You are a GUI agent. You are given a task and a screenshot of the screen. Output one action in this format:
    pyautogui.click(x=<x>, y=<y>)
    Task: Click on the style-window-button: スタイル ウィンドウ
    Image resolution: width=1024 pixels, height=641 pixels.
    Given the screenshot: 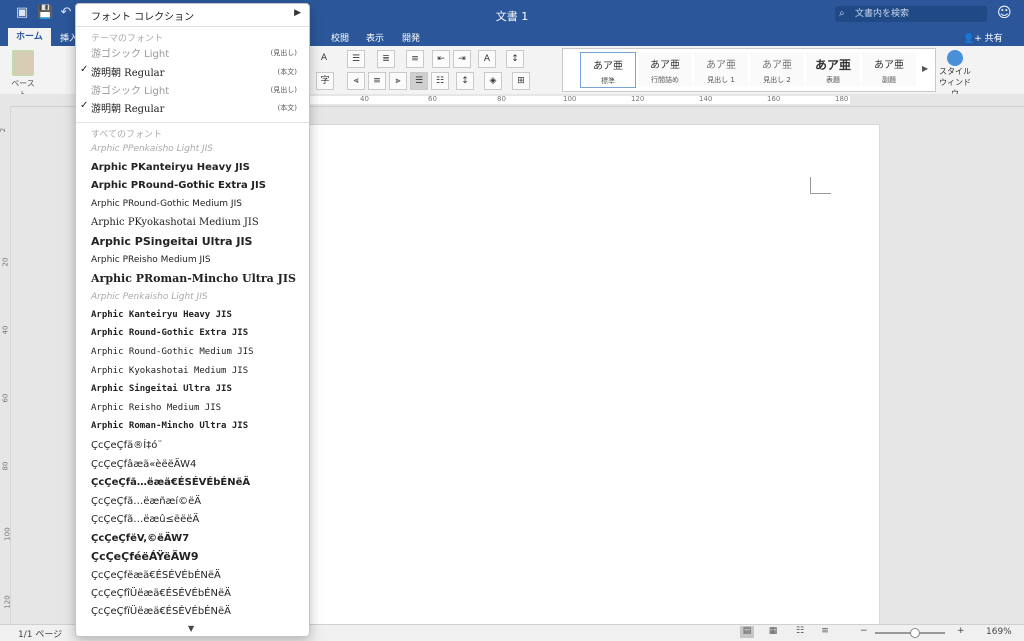 What is the action you would take?
    pyautogui.click(x=955, y=74)
    